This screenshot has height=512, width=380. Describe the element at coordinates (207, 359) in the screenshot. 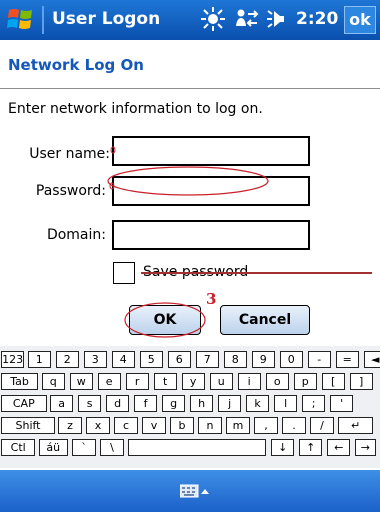

I see `keyboard-key: 7` at that location.